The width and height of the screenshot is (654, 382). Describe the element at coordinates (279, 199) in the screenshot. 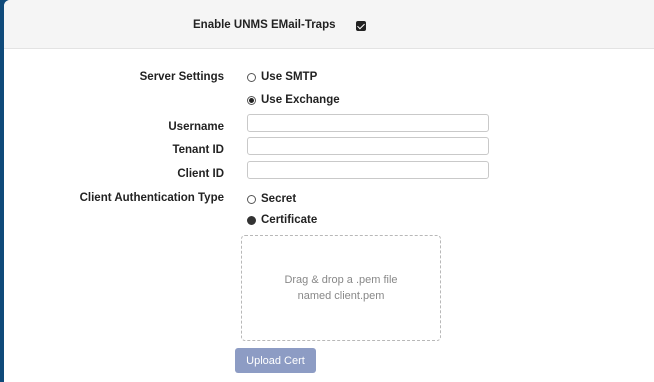

I see `secret-label: Secret` at that location.